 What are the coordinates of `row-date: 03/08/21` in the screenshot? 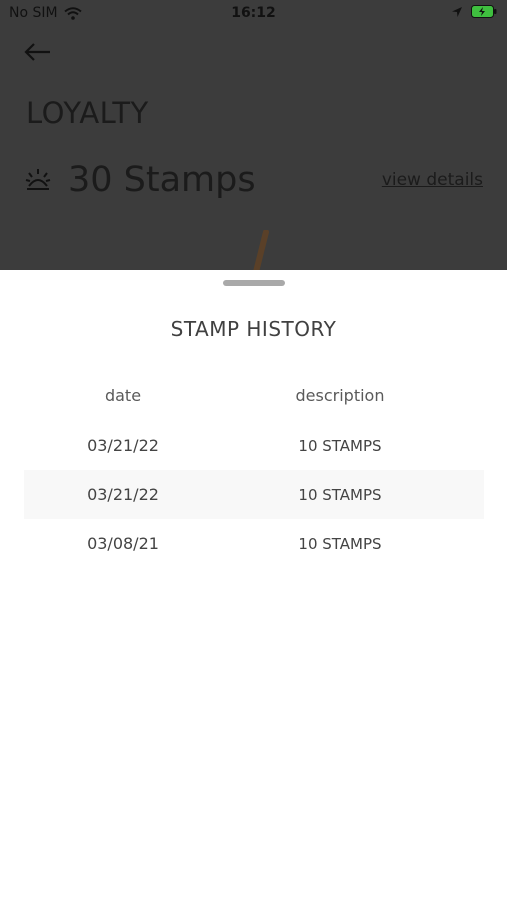 It's located at (123, 543).